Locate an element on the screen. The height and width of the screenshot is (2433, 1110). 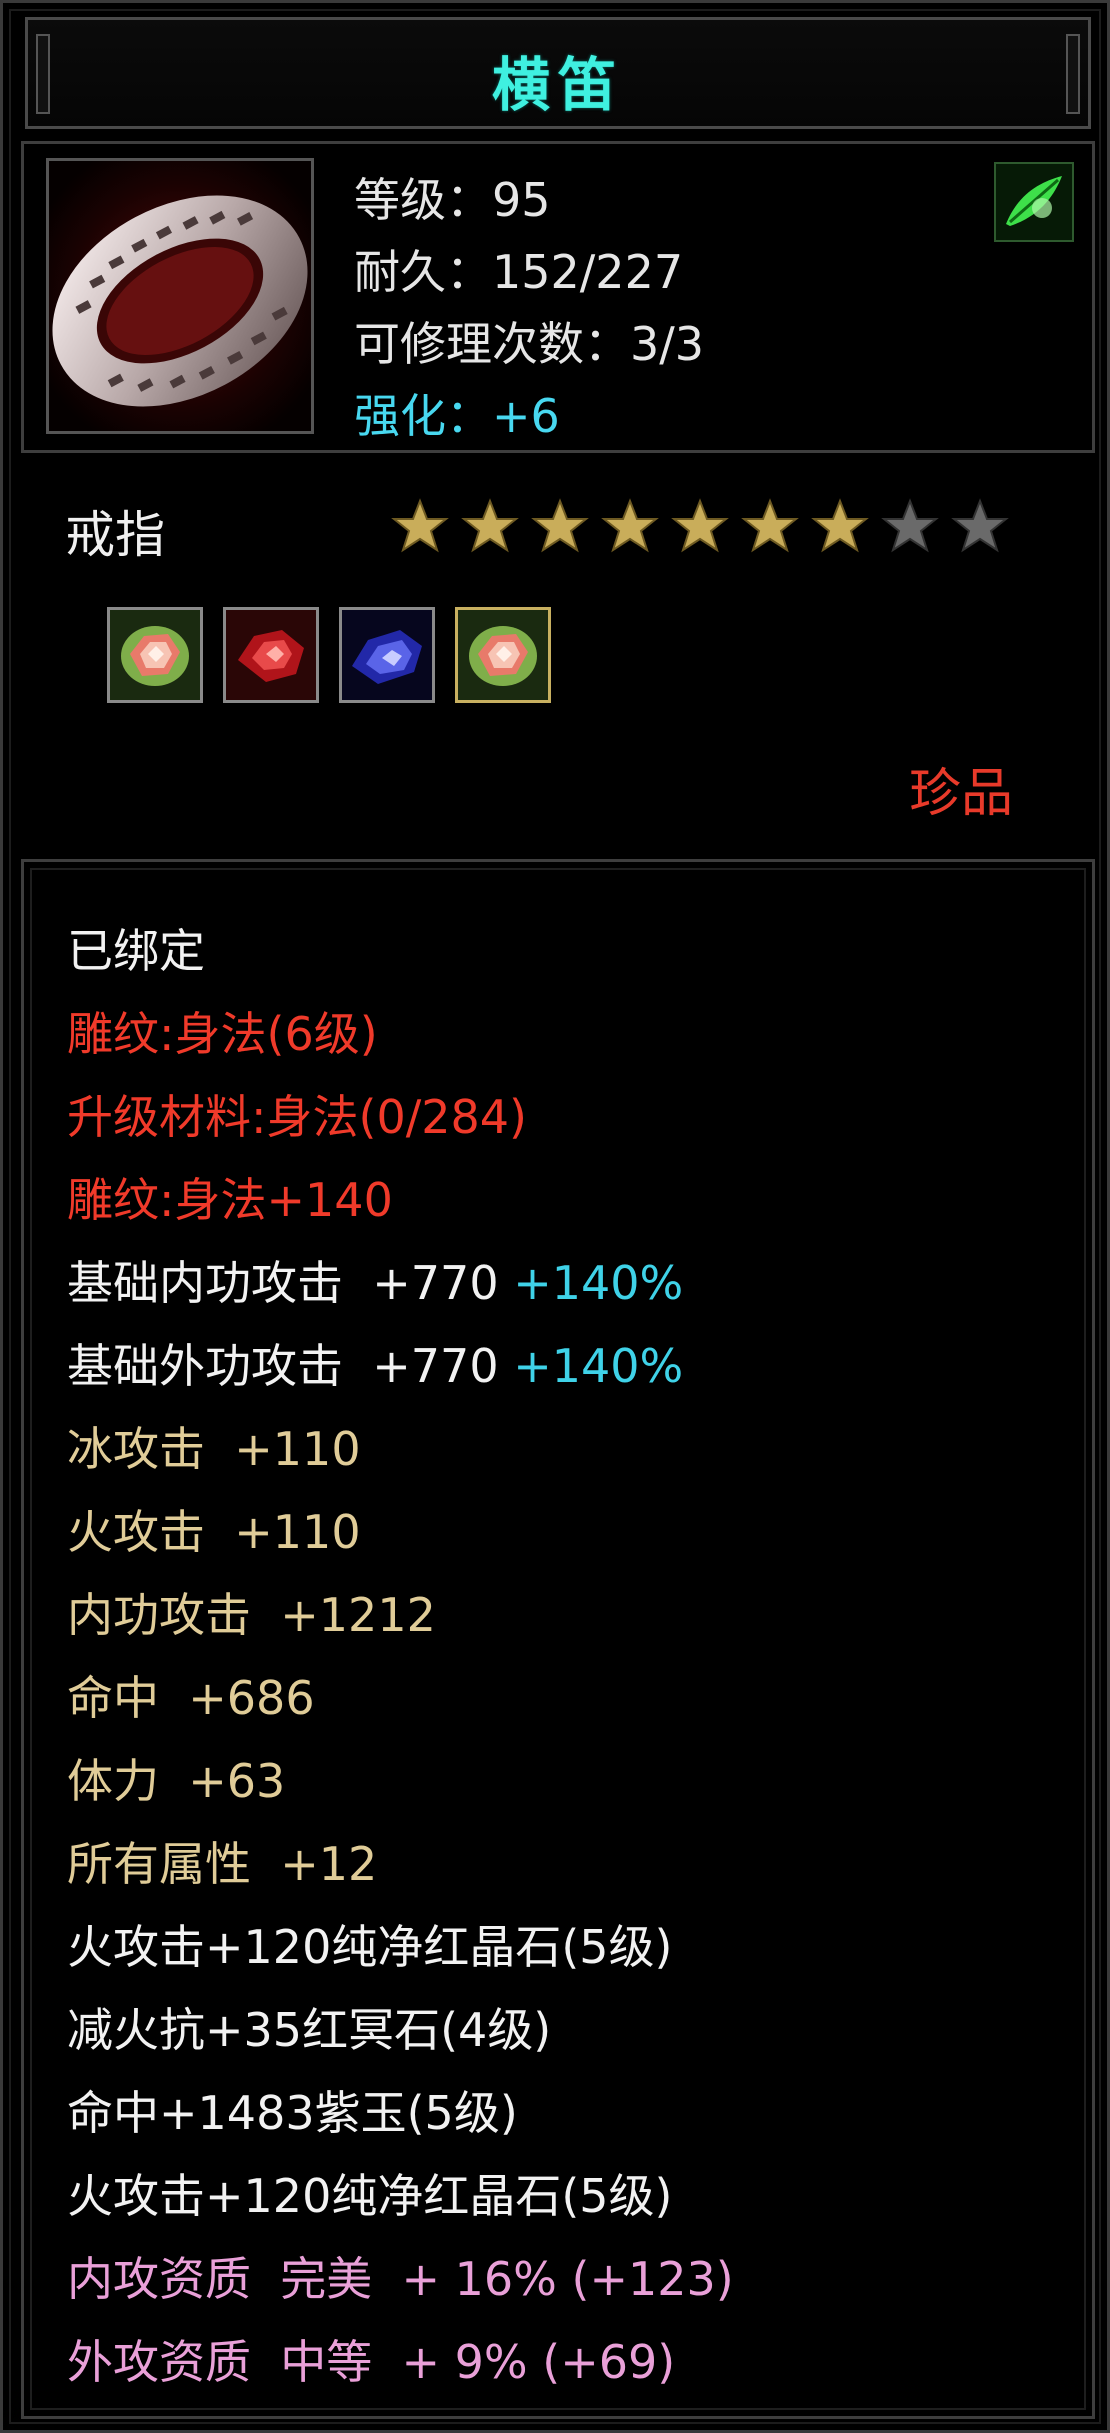
item-durability: 耐久：152/227 is located at coordinates (519, 272).